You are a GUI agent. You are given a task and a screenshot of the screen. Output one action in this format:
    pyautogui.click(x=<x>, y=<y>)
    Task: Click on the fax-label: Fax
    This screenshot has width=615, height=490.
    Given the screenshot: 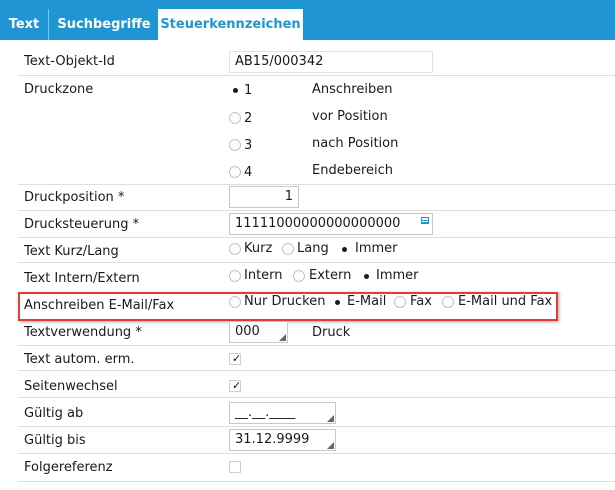 What is the action you would take?
    pyautogui.click(x=421, y=301)
    